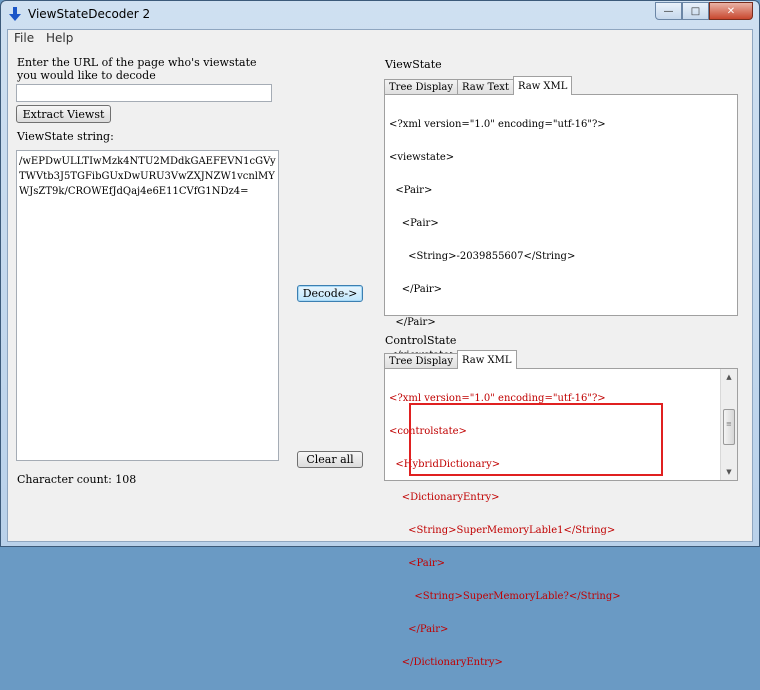 This screenshot has height=690, width=760. I want to click on menu-help: Help, so click(59, 38).